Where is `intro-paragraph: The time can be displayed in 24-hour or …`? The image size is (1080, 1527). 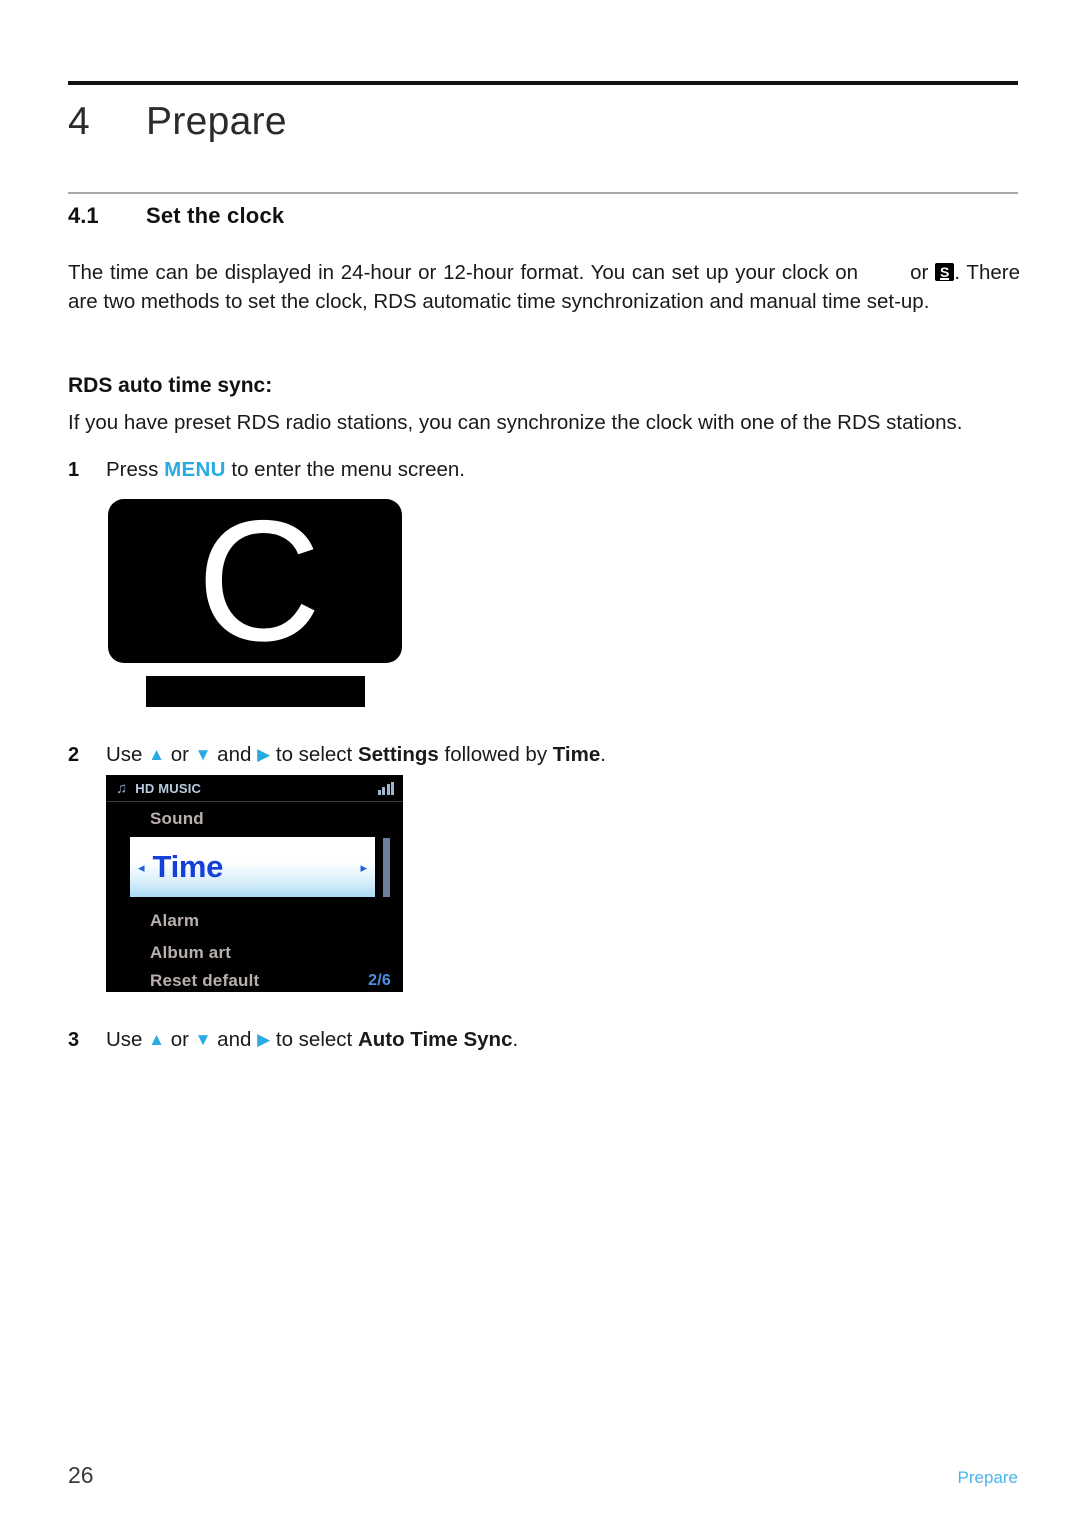 intro-paragraph: The time can be displayed in 24-hour or … is located at coordinates (544, 287).